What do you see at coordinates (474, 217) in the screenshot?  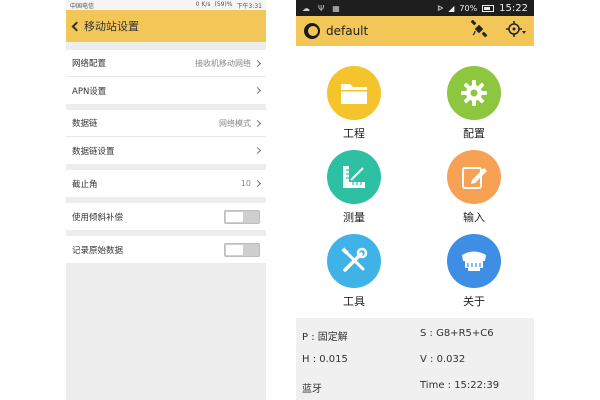 I see `tile-label: 输入` at bounding box center [474, 217].